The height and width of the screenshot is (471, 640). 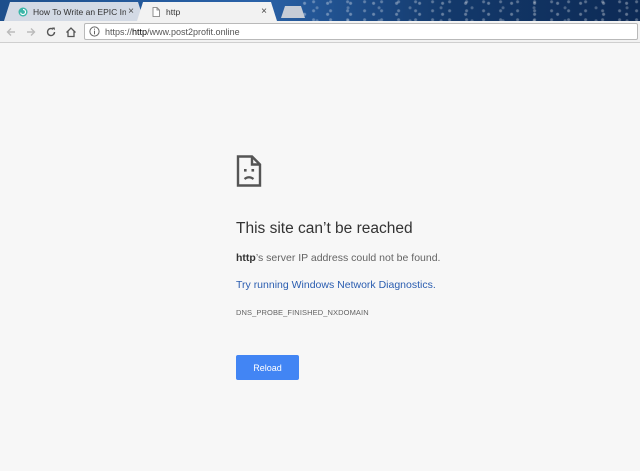 I want to click on sad-page-icon, so click(x=249, y=171).